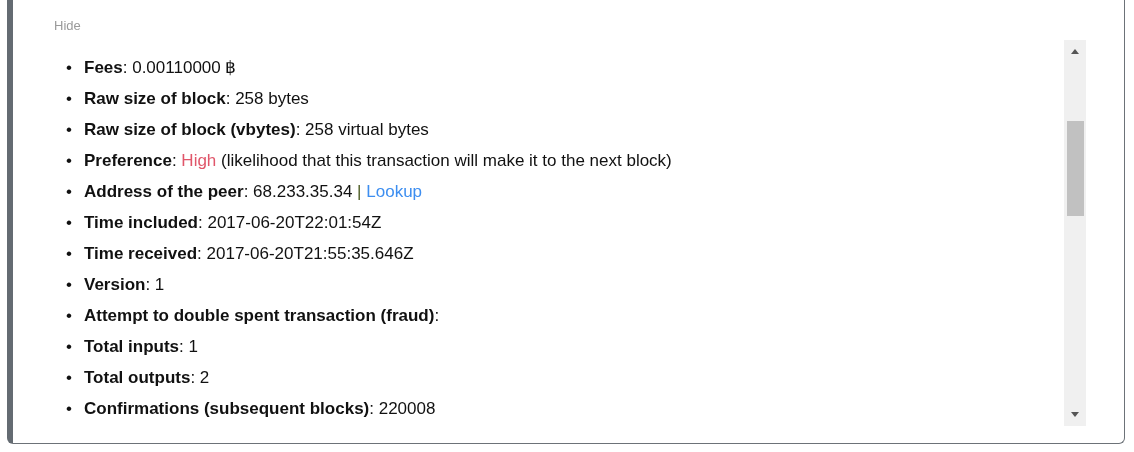 This screenshot has height=452, width=1134. What do you see at coordinates (1075, 414) in the screenshot?
I see `scroll-down-icon` at bounding box center [1075, 414].